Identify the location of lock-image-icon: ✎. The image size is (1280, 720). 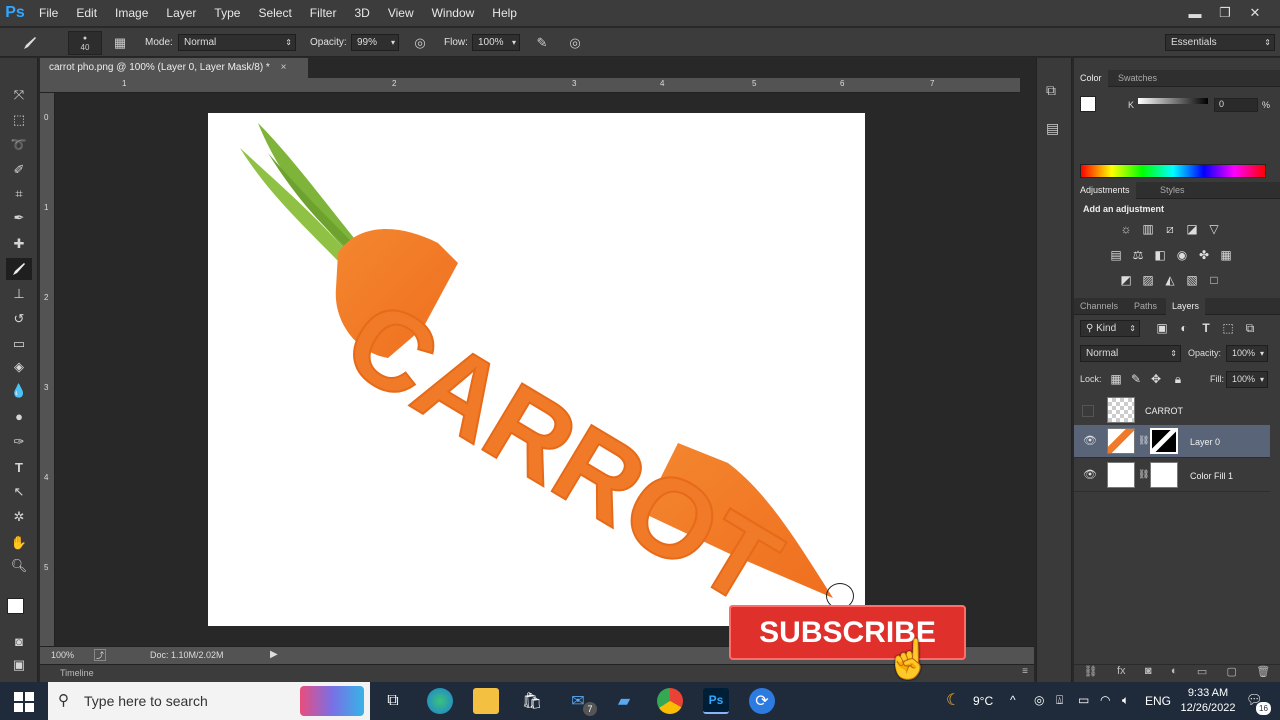
(1136, 379).